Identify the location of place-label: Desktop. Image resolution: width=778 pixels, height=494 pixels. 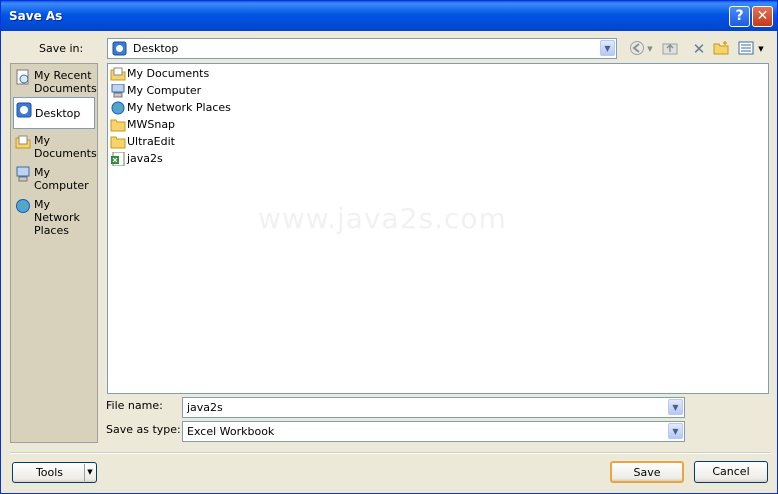
(58, 113).